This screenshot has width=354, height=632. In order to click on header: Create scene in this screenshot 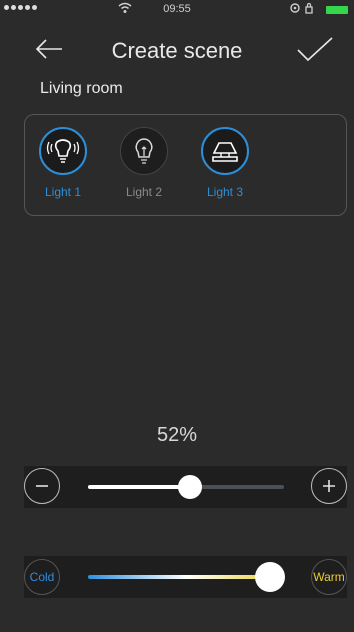, I will do `click(177, 50)`.